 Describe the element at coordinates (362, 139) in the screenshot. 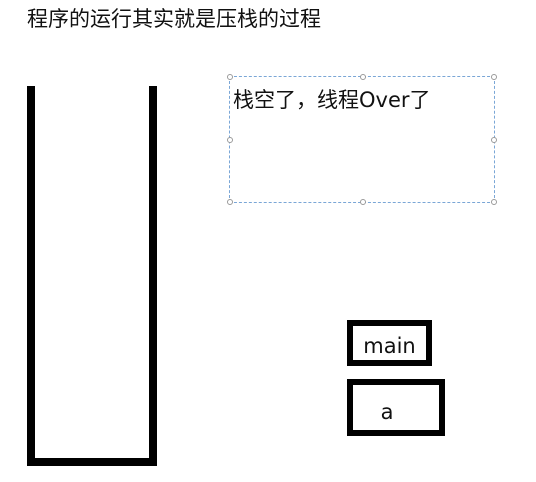

I see `selected-text-box: 栈空了，线程Over了` at that location.